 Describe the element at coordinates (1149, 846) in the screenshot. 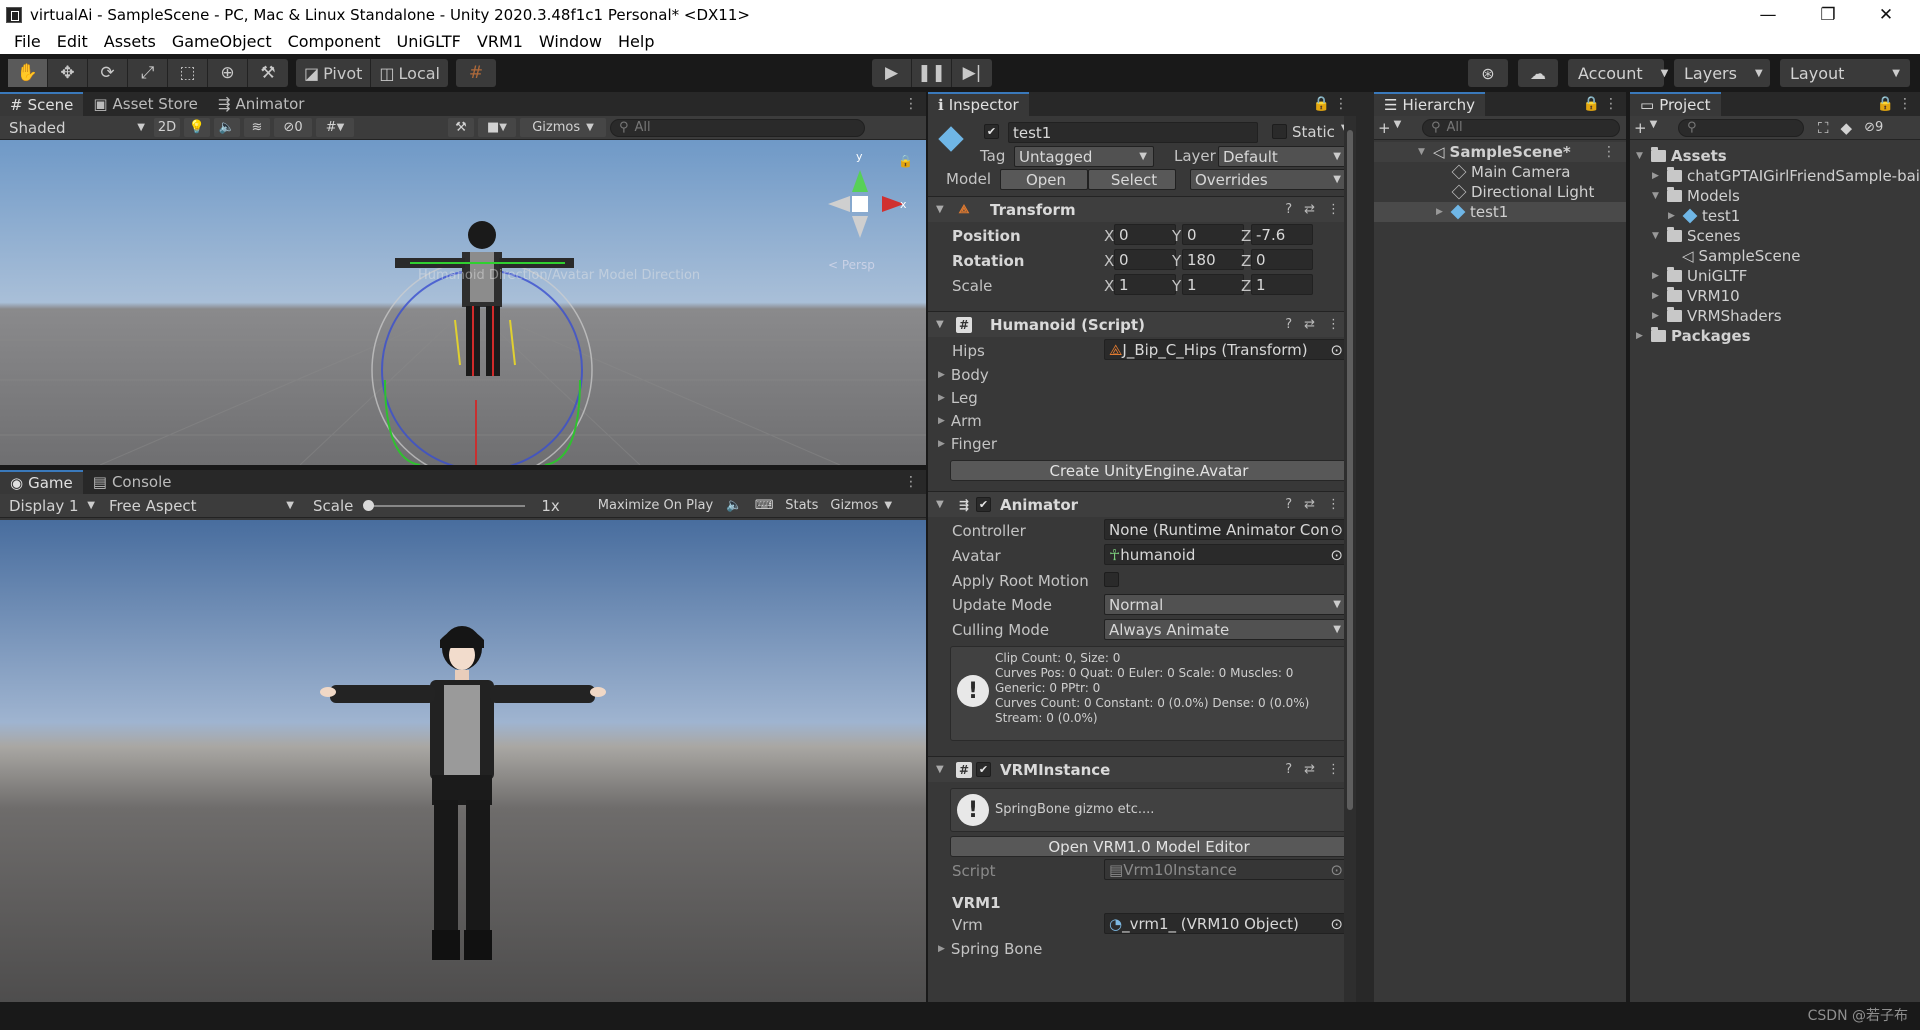

I see `open-vrm-editor-button: Open VRM1.0 Model Editor` at that location.